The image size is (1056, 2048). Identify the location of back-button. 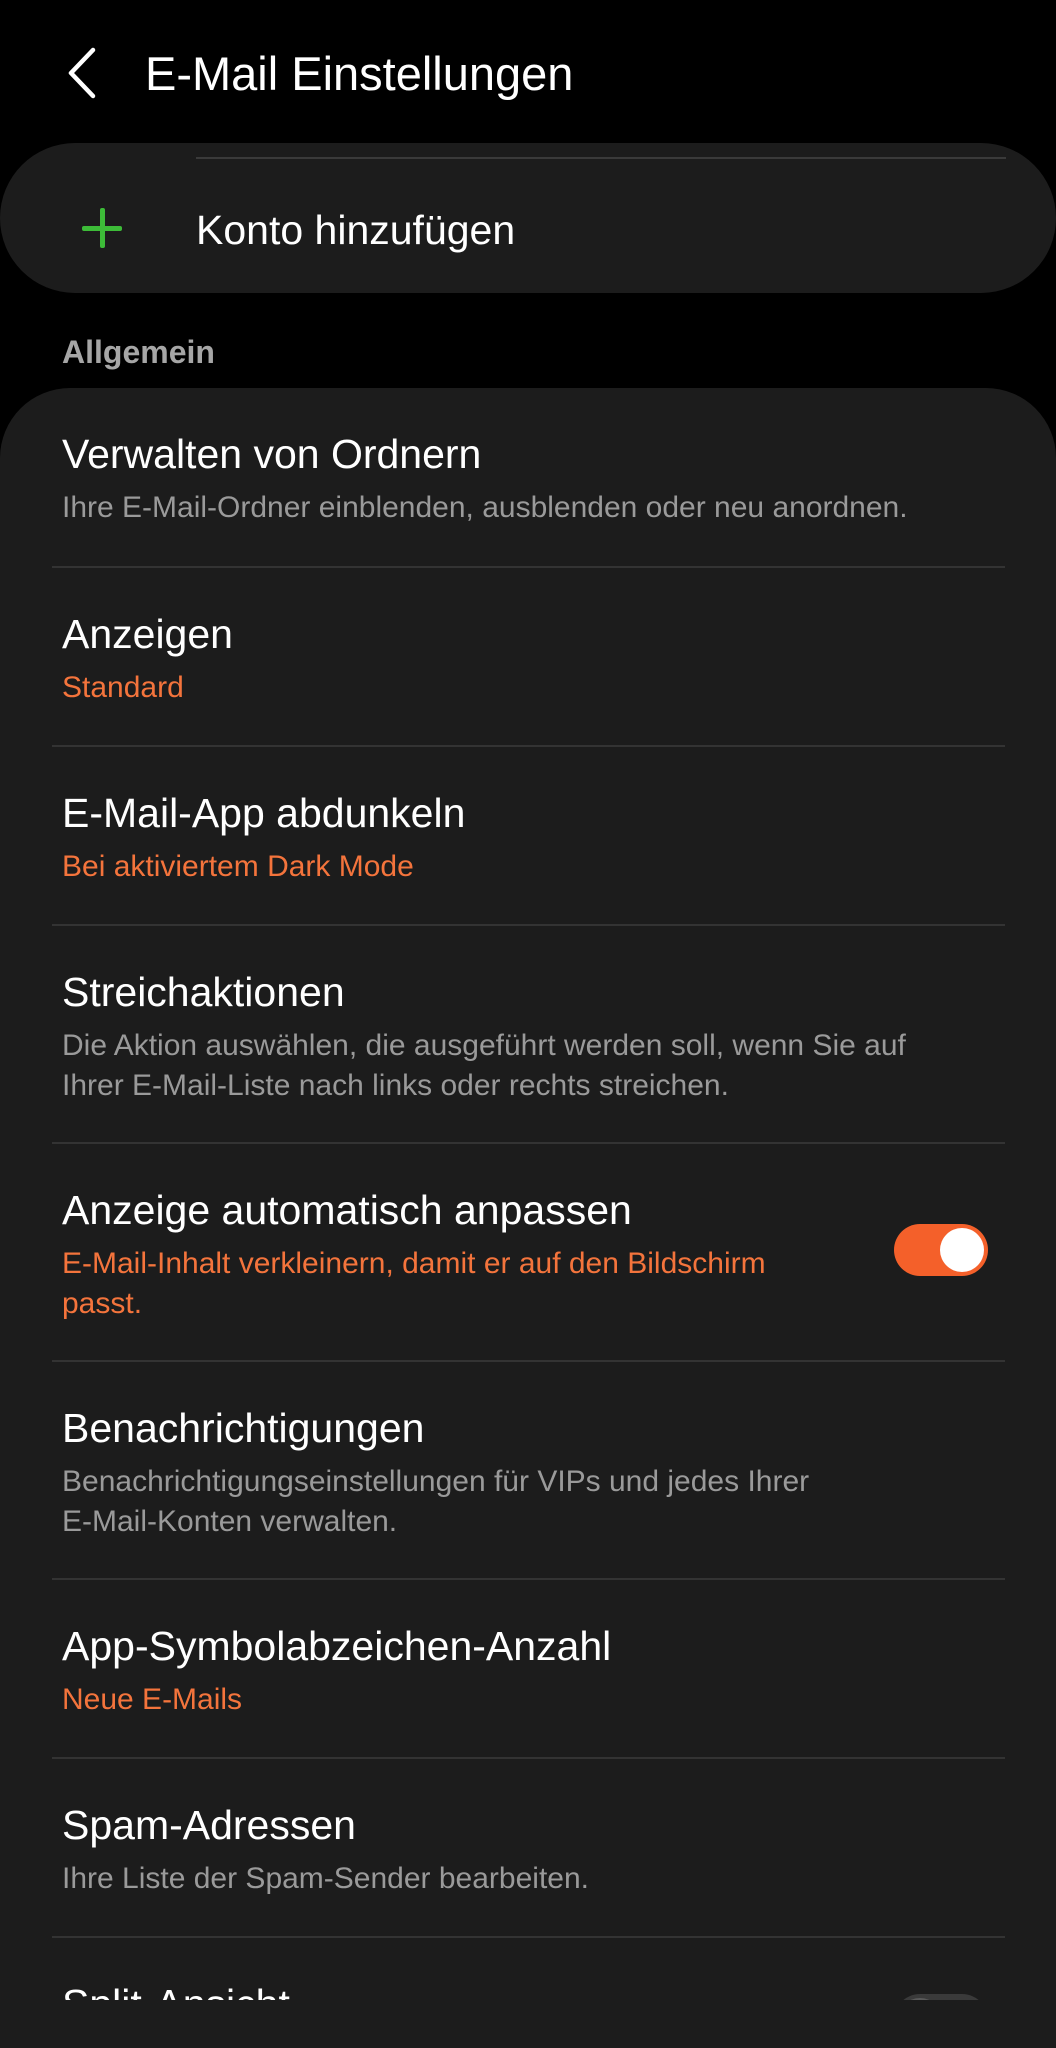
(82, 73).